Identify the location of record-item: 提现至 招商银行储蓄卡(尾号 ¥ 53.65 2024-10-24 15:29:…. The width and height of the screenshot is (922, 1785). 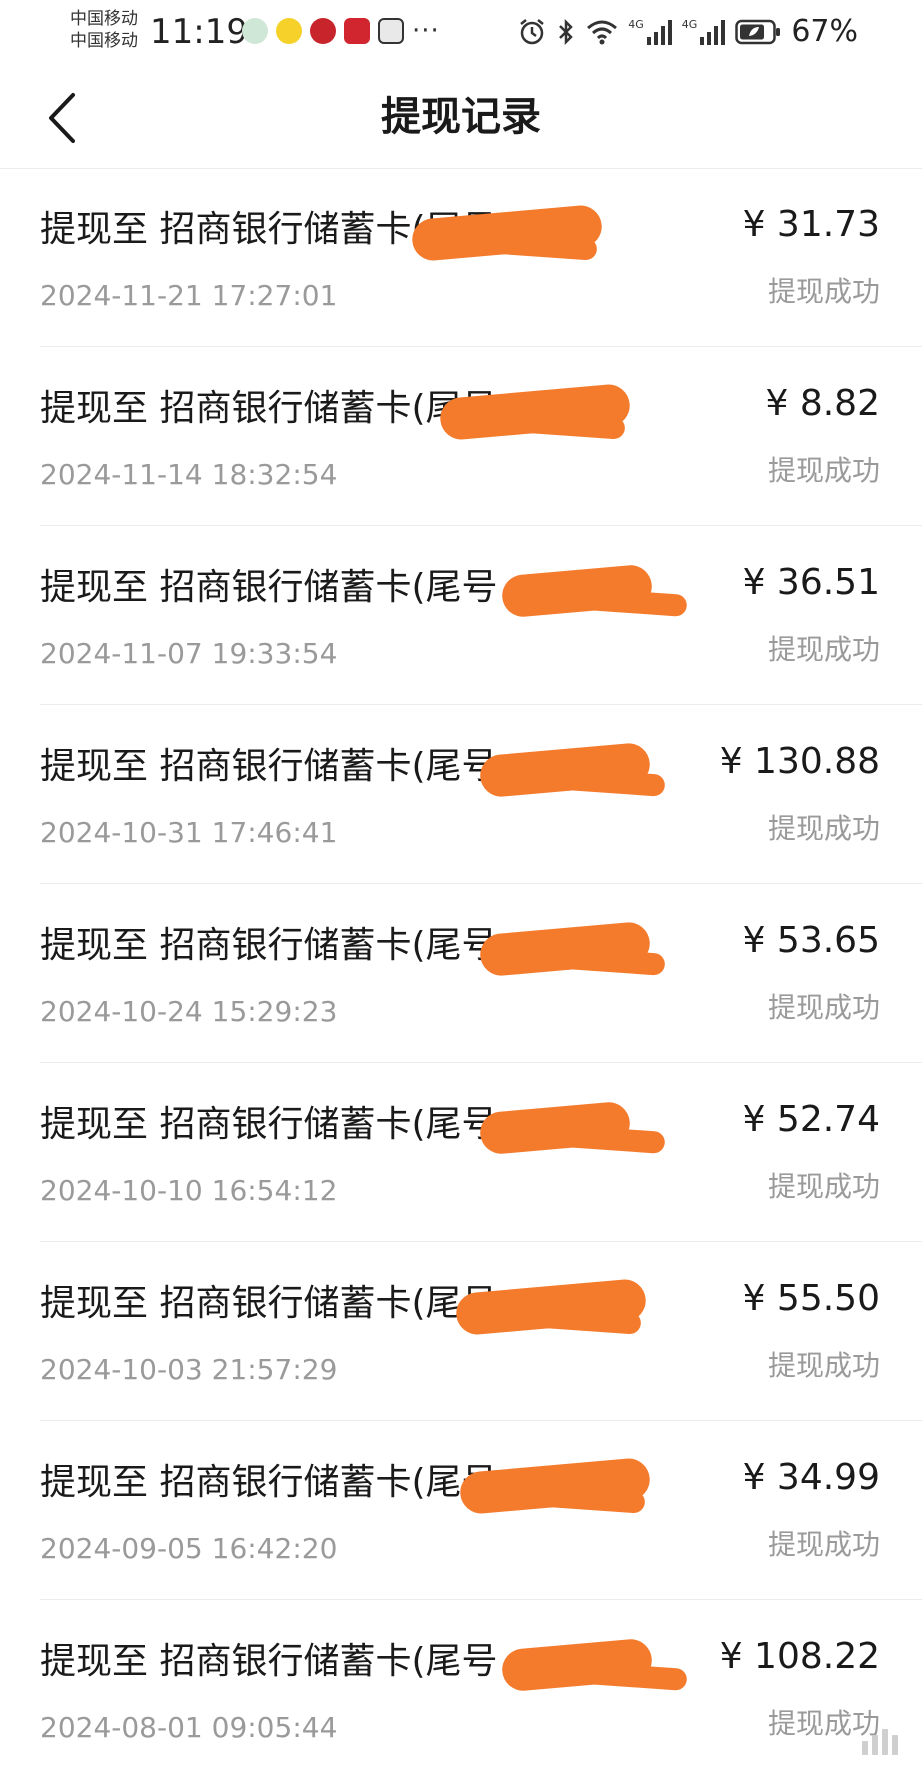
(481, 973).